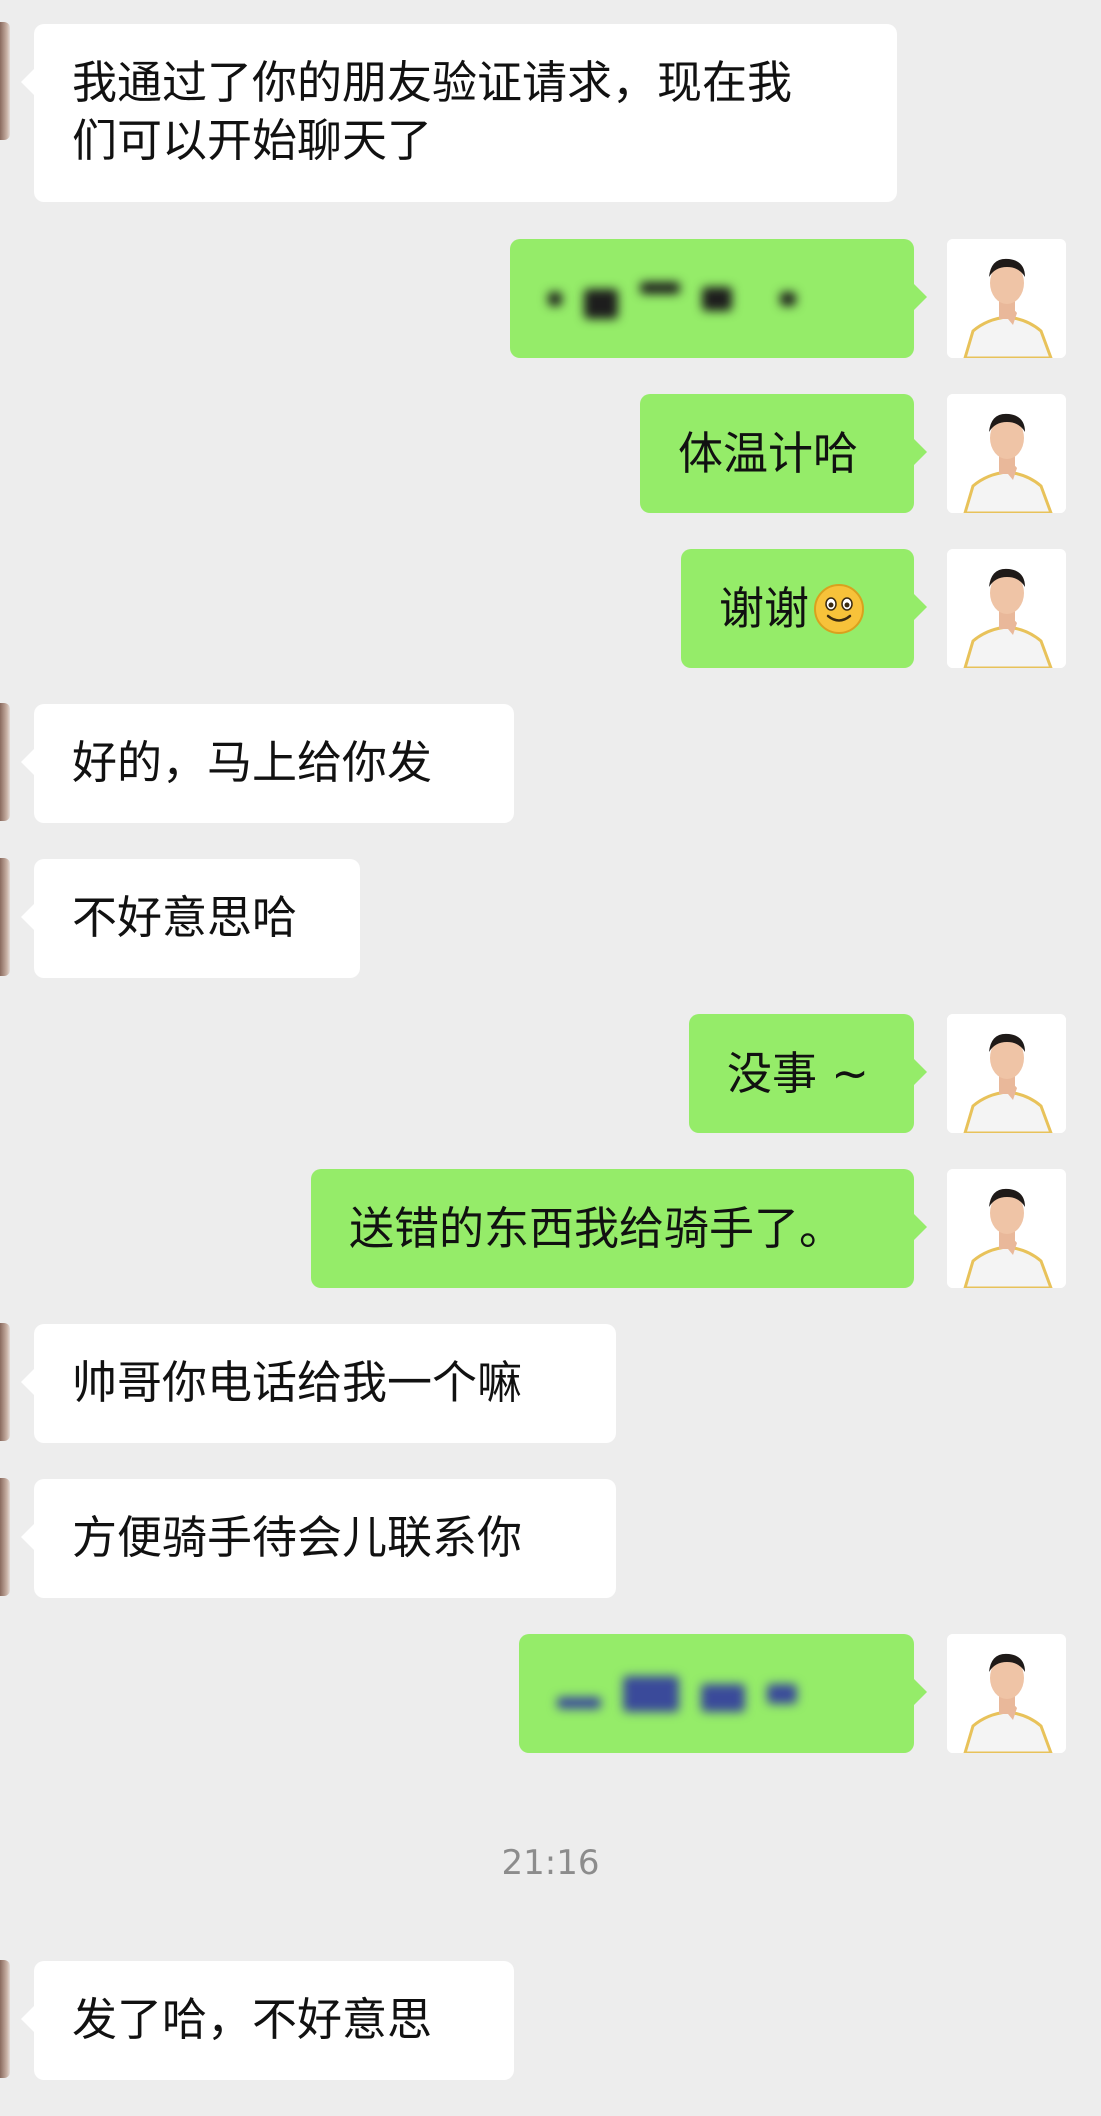 The width and height of the screenshot is (1101, 2116). I want to click on incoming-message-bubble: 我通过了你的朋友验证请求，现在我 们可以开始聊天了, so click(459, 113).